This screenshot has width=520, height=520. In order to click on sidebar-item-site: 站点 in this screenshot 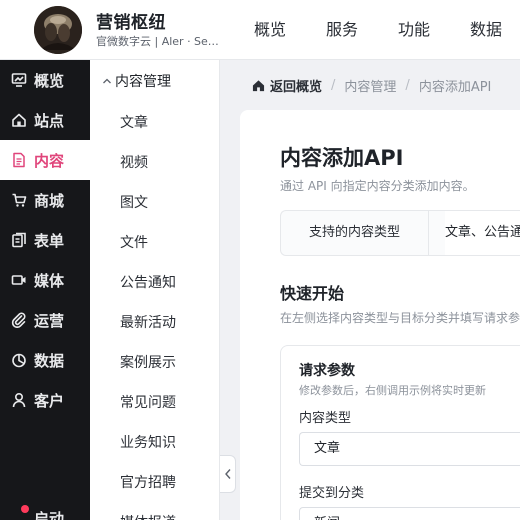, I will do `click(45, 120)`.